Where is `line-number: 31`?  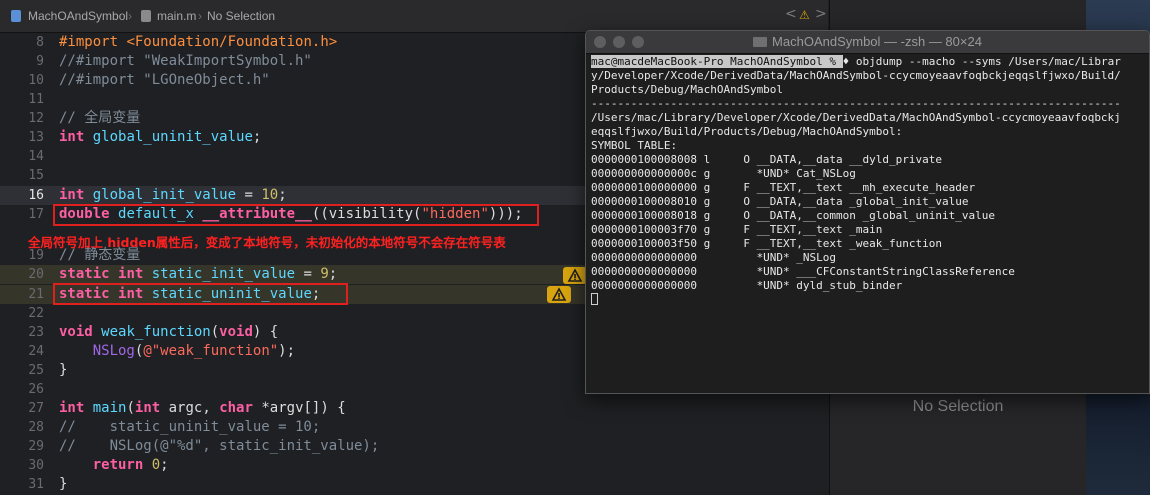
line-number: 31 is located at coordinates (36, 484).